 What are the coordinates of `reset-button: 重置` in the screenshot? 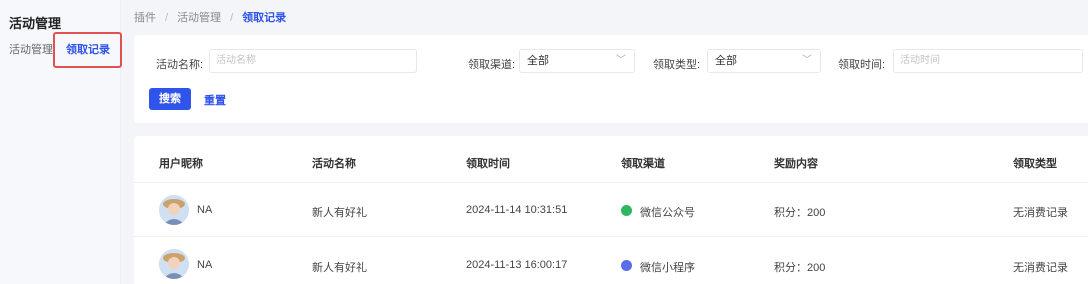 It's located at (215, 100).